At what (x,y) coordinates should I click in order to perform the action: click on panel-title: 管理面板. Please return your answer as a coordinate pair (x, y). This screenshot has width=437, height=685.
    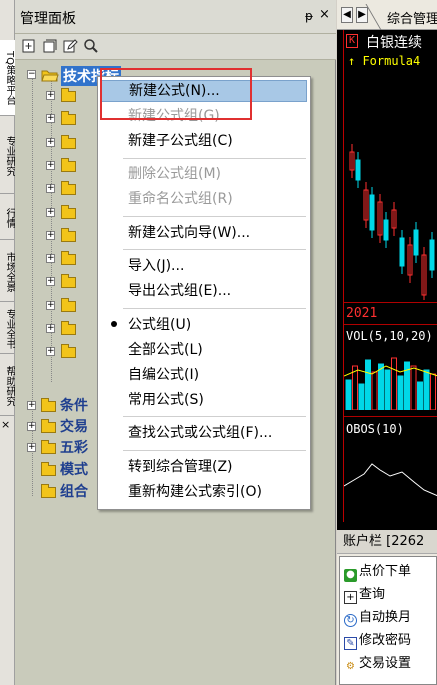
    Looking at the image, I should click on (48, 19).